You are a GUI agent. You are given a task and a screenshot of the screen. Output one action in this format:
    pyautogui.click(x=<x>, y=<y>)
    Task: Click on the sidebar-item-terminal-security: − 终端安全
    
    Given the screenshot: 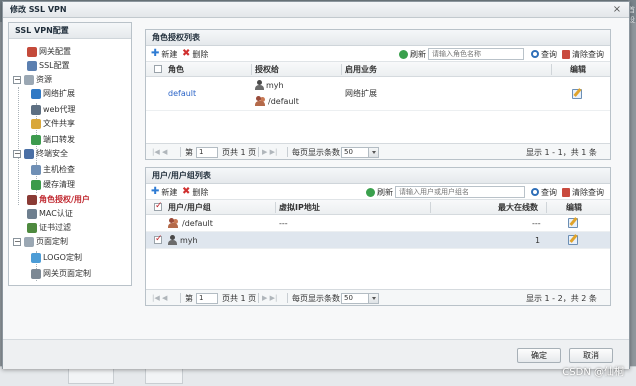 What is the action you would take?
    pyautogui.click(x=40, y=154)
    